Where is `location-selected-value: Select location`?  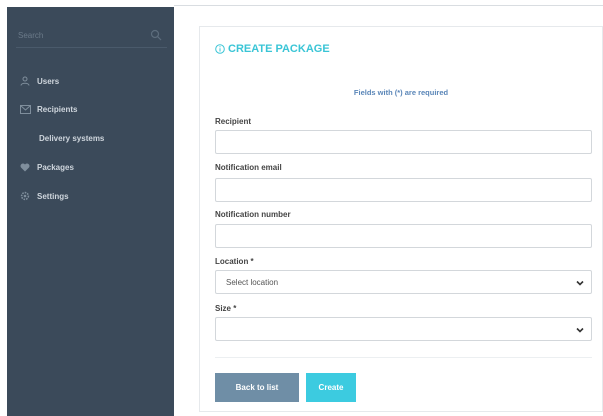
location-selected-value: Select location is located at coordinates (252, 282).